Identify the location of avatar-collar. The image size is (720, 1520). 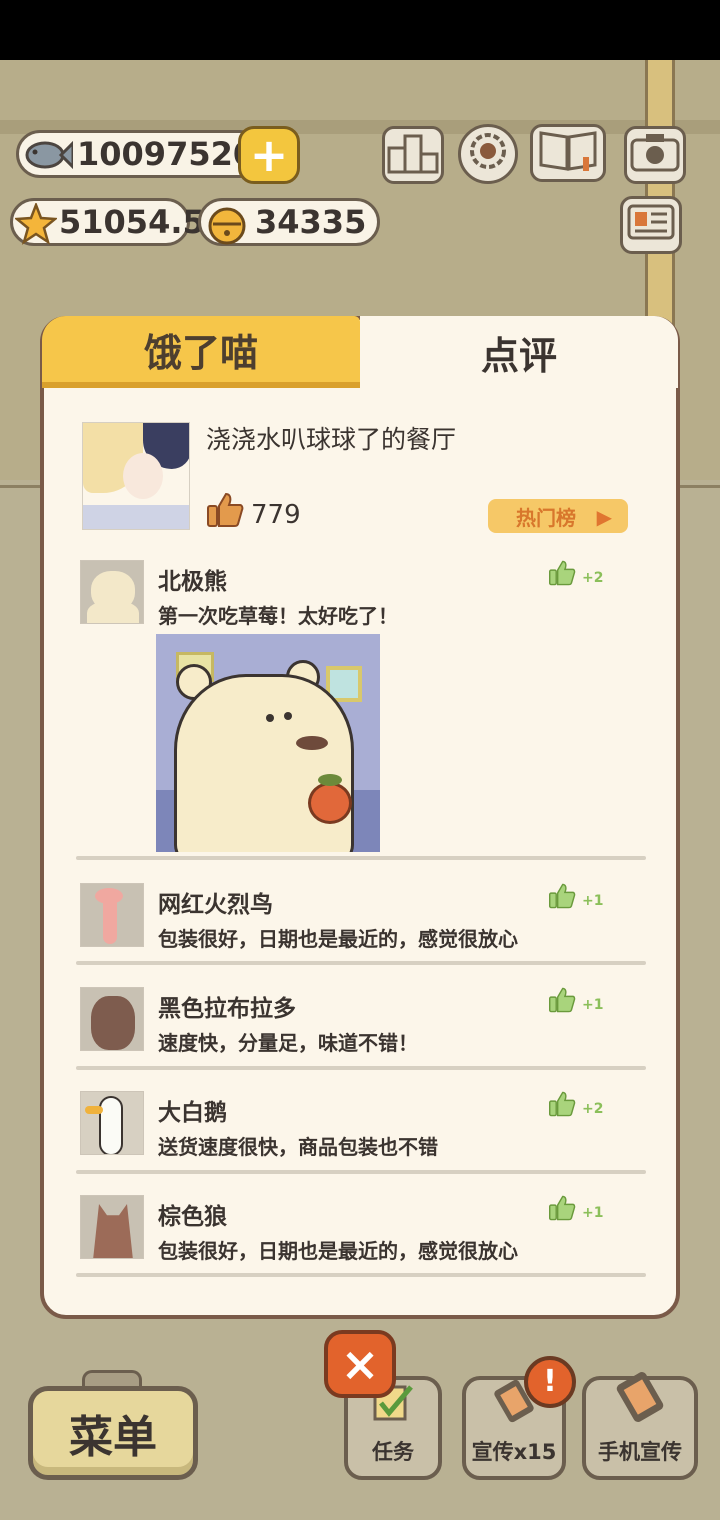
(136, 517).